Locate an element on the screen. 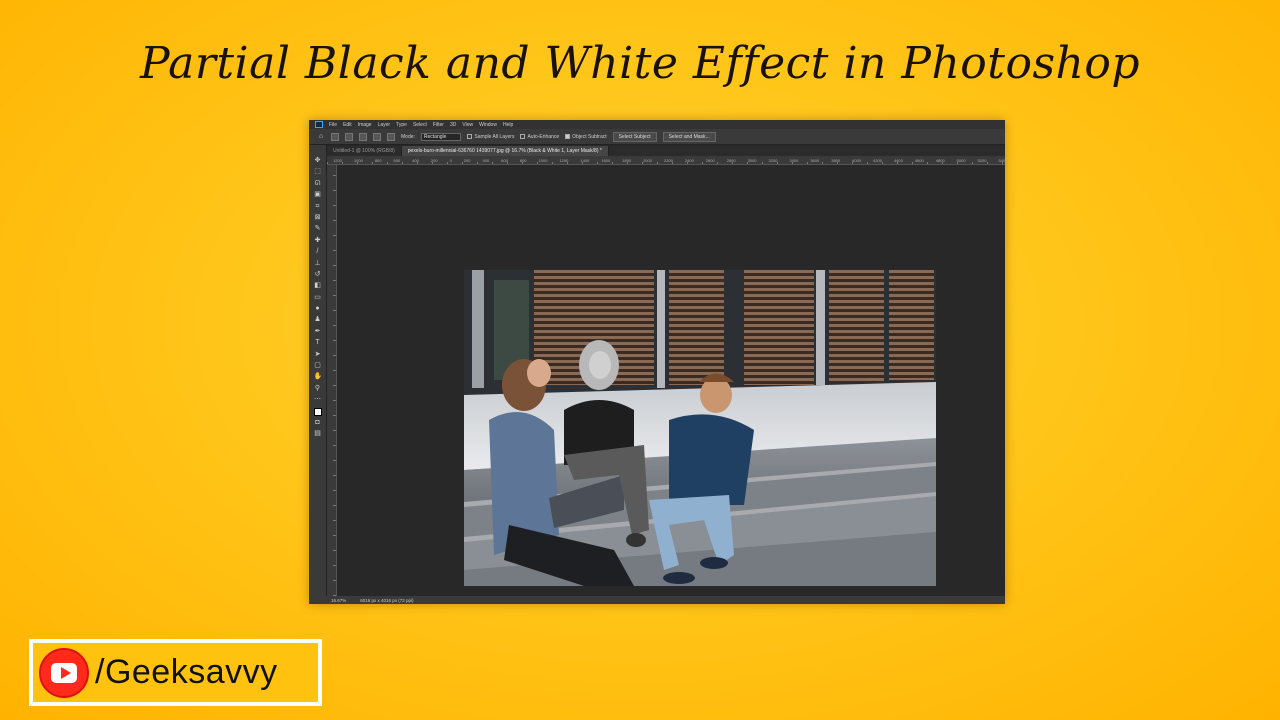  dodge-tool-icon: ♟ is located at coordinates (318, 320).